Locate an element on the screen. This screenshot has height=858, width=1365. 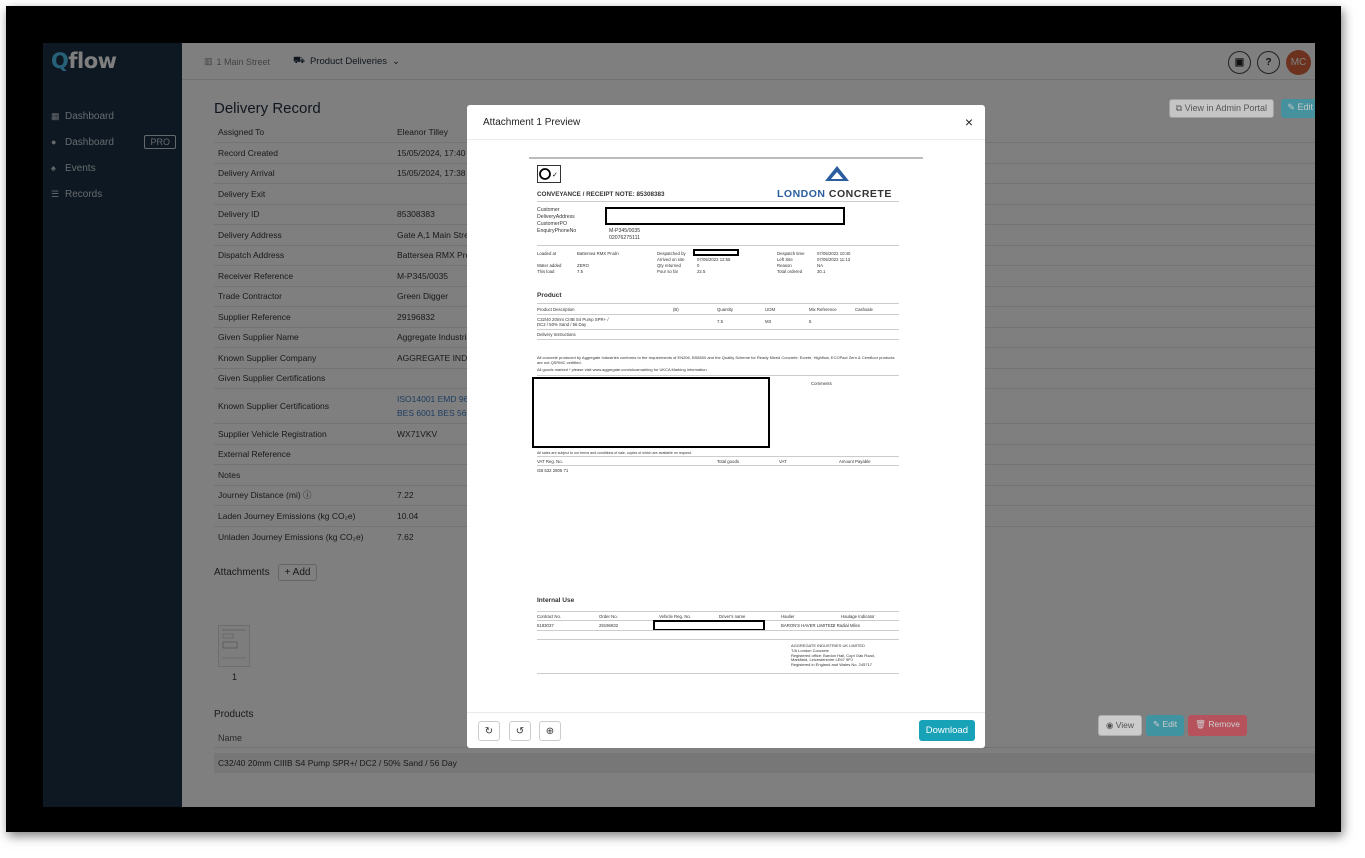
pour-value: 22.5 is located at coordinates (701, 271).